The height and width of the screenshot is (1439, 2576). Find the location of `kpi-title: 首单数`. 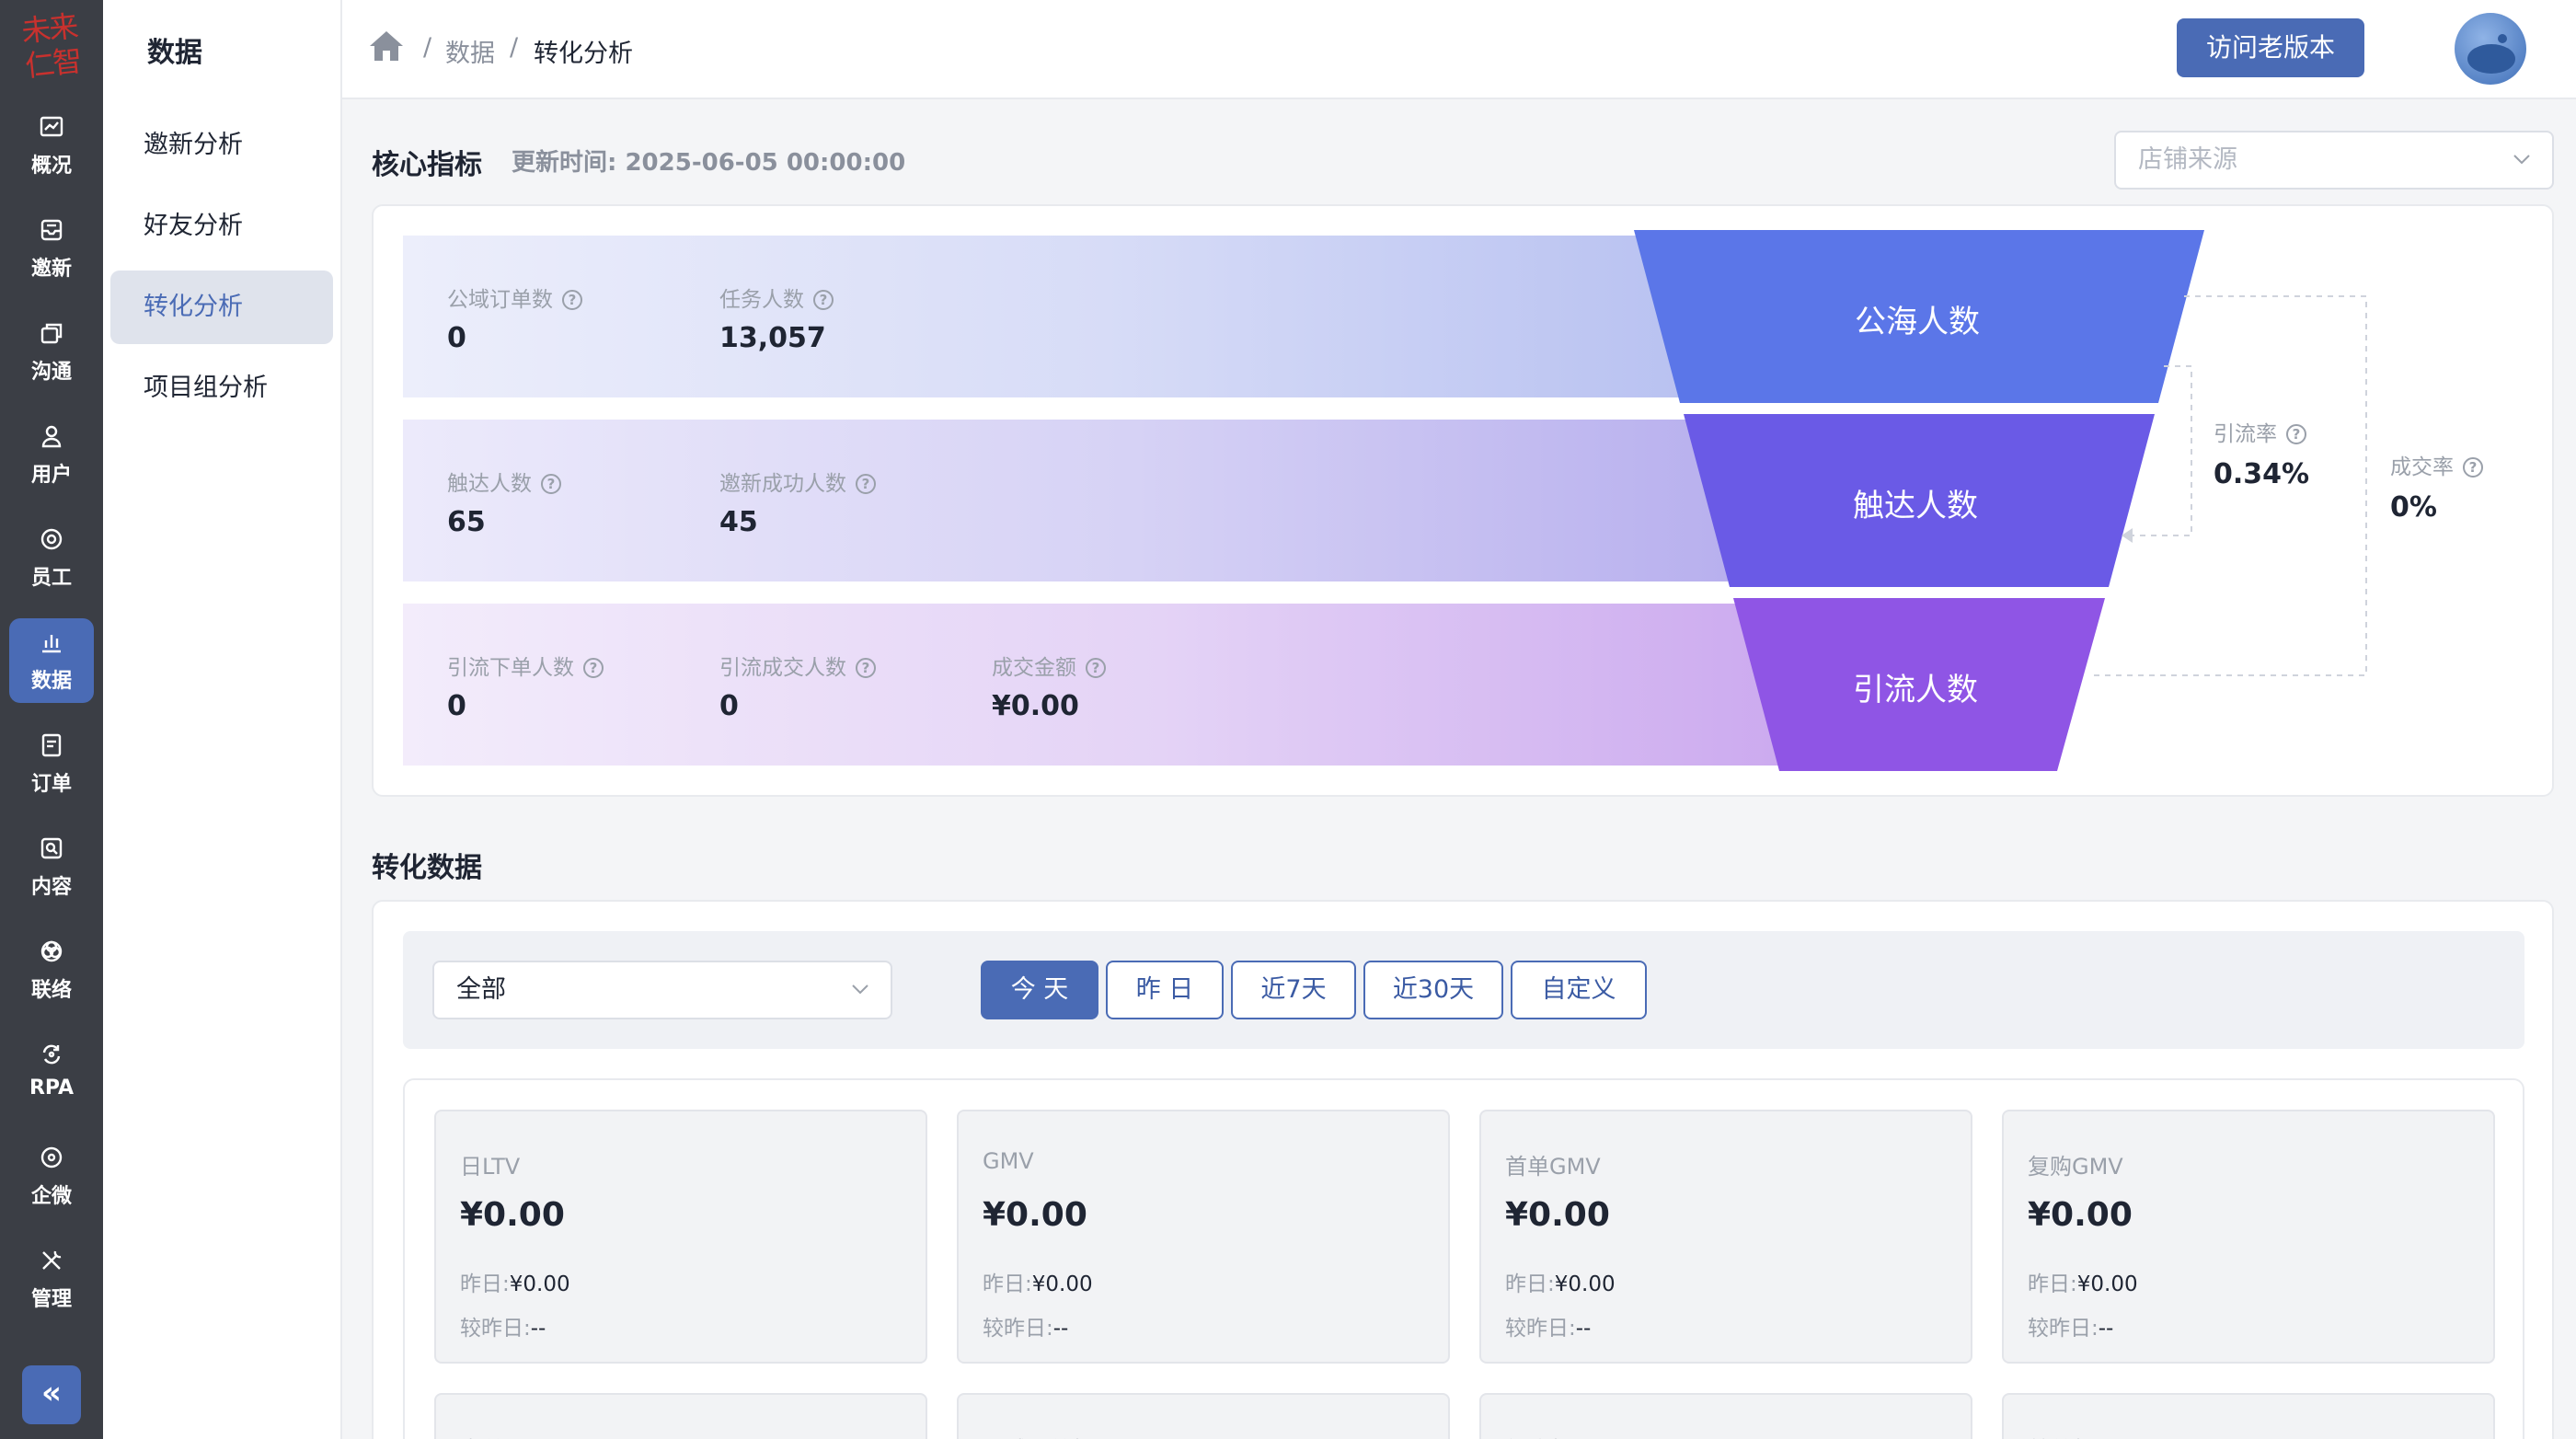

kpi-title: 首单数 is located at coordinates (2061, 1436).